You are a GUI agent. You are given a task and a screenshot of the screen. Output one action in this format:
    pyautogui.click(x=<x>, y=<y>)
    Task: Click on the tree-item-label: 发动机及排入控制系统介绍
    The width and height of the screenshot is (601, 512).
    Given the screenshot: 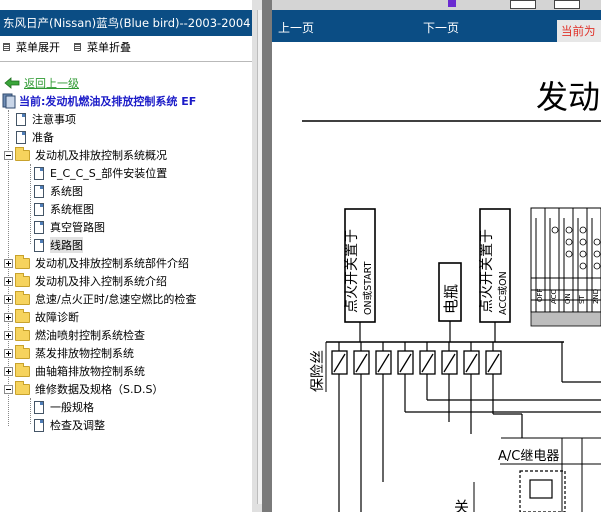 What is the action you would take?
    pyautogui.click(x=101, y=281)
    